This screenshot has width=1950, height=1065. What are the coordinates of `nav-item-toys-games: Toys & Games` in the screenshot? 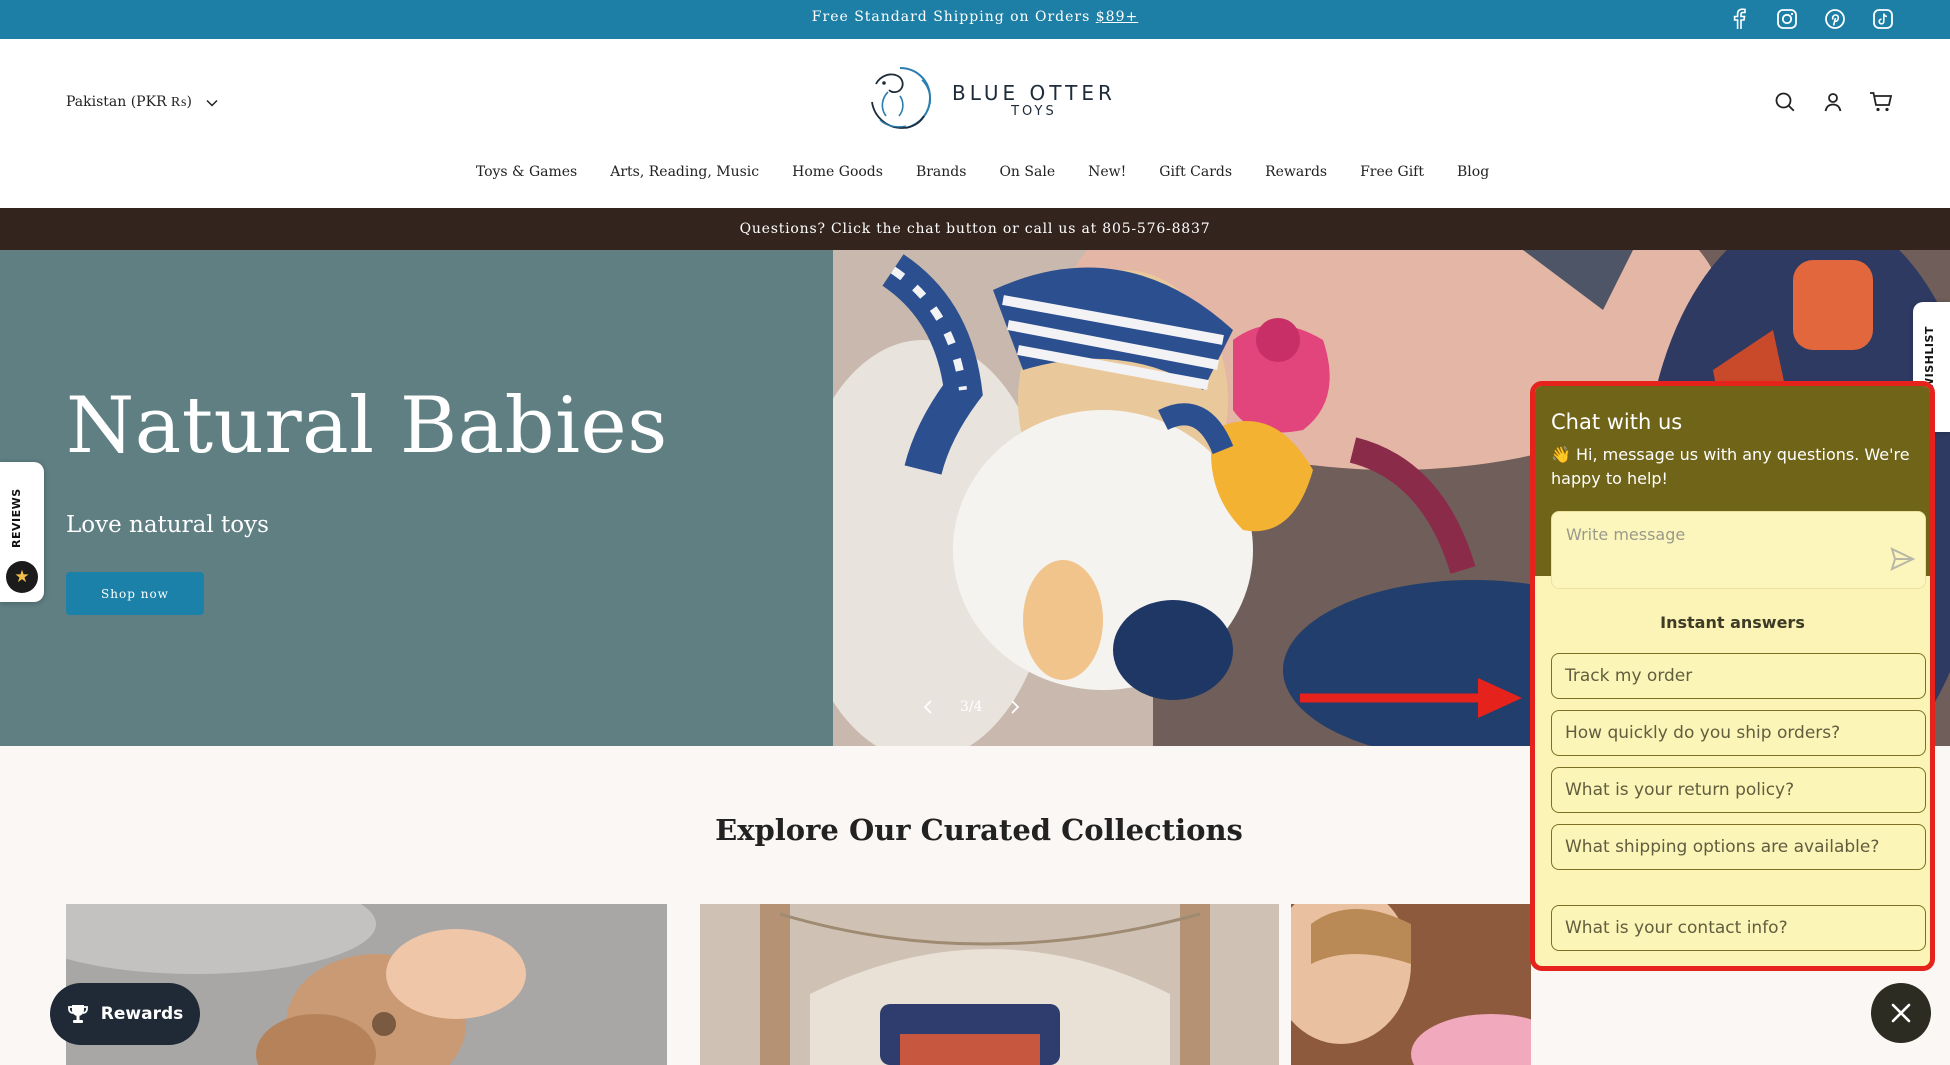 It's located at (526, 172).